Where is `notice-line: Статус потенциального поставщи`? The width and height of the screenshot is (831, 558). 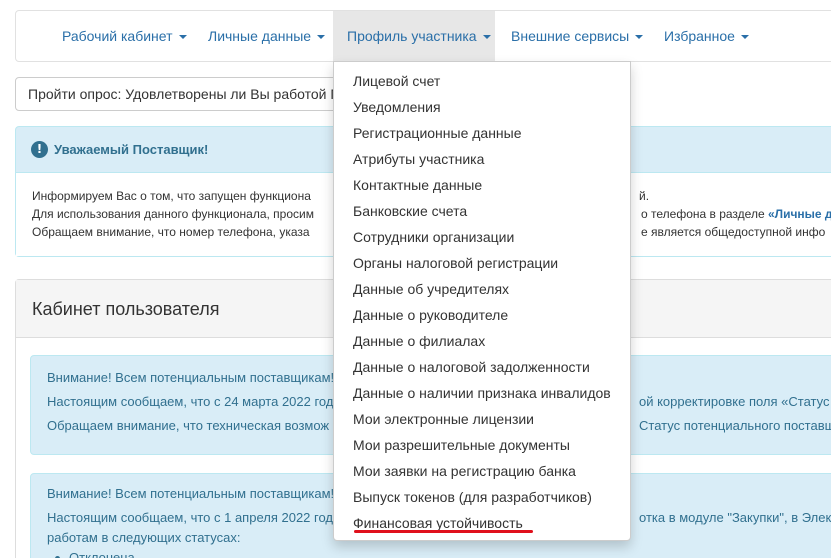 notice-line: Статус потенциального поставщи is located at coordinates (735, 425).